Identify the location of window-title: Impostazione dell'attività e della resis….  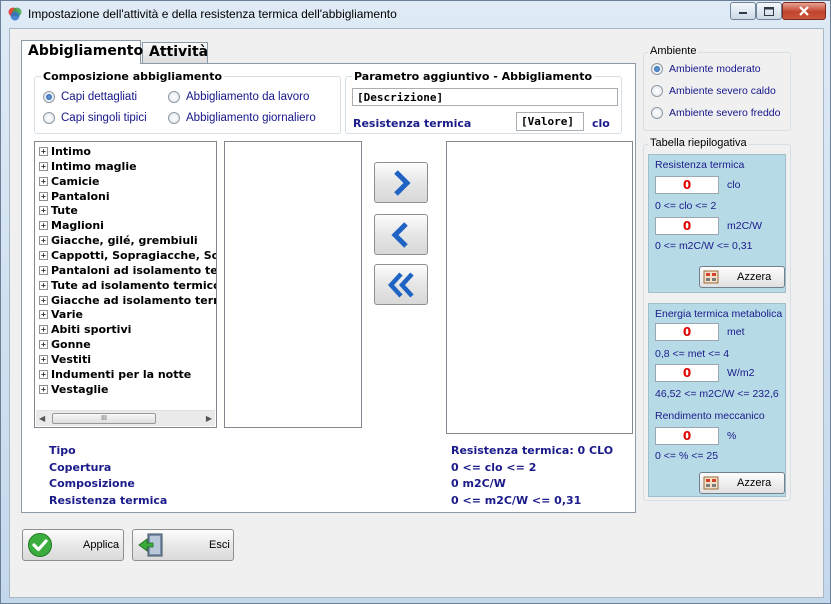
(212, 14).